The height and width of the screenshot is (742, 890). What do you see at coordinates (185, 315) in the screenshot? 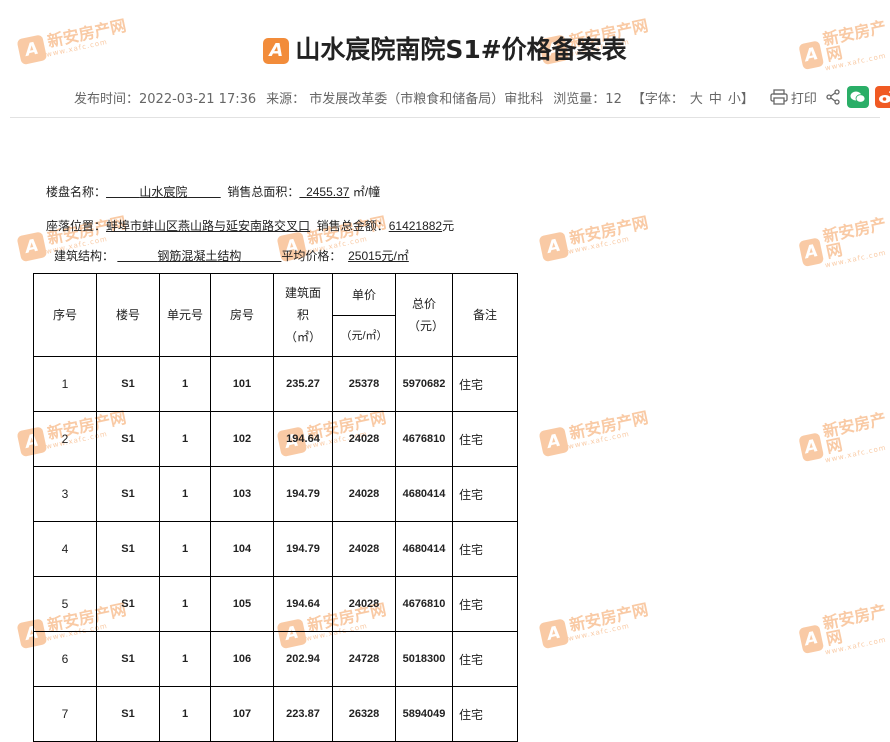
I see `header-unit: 单元号` at bounding box center [185, 315].